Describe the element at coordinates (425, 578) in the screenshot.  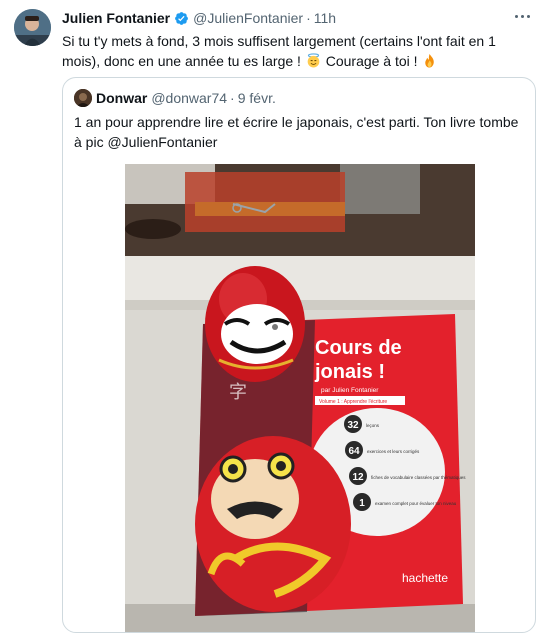
I see `book-publisher: hachette` at that location.